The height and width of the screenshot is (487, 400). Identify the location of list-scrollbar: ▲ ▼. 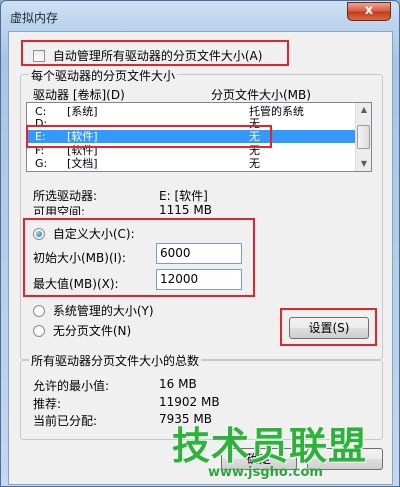
(363, 137).